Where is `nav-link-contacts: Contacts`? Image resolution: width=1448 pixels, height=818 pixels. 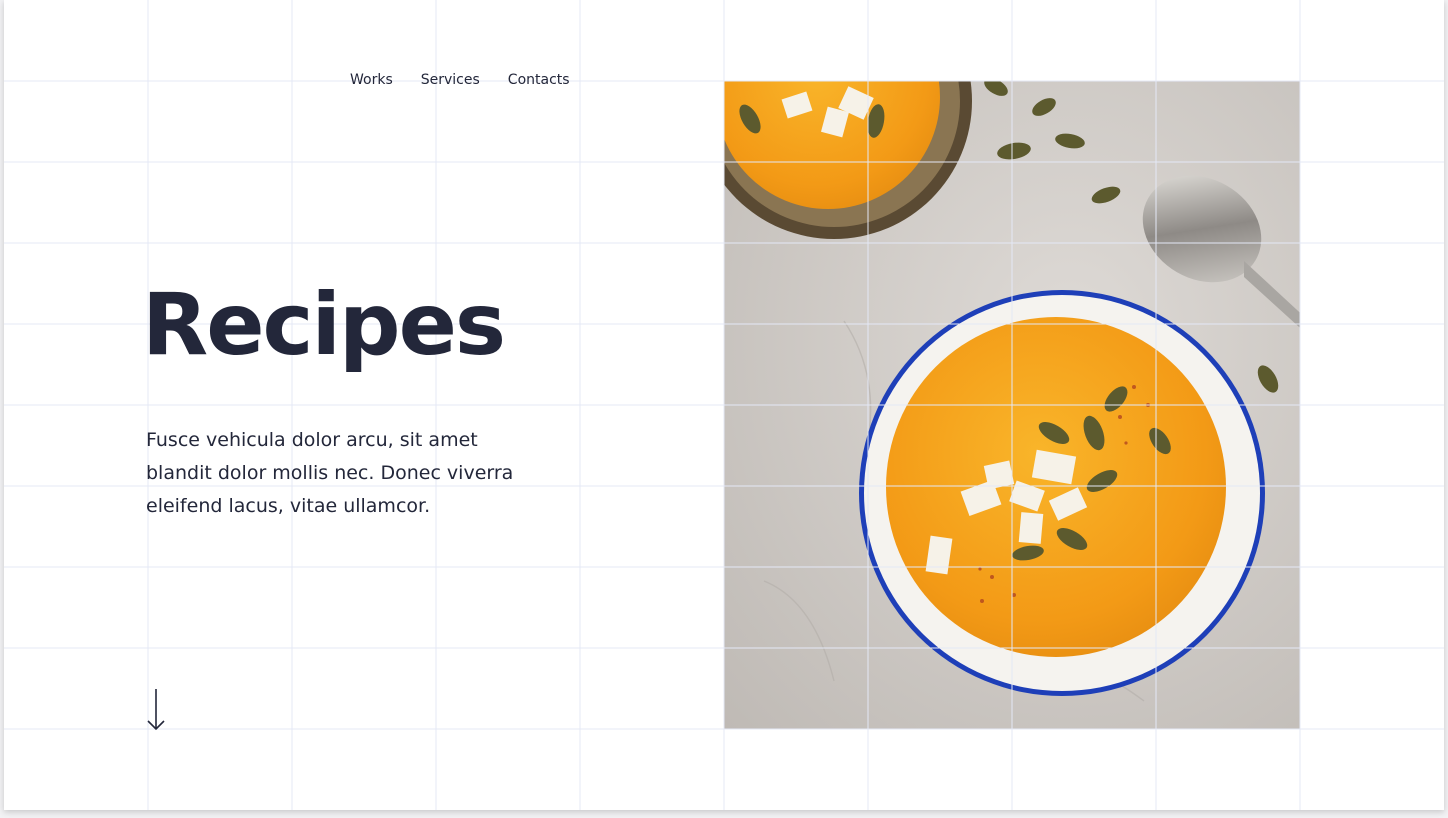 nav-link-contacts: Contacts is located at coordinates (539, 80).